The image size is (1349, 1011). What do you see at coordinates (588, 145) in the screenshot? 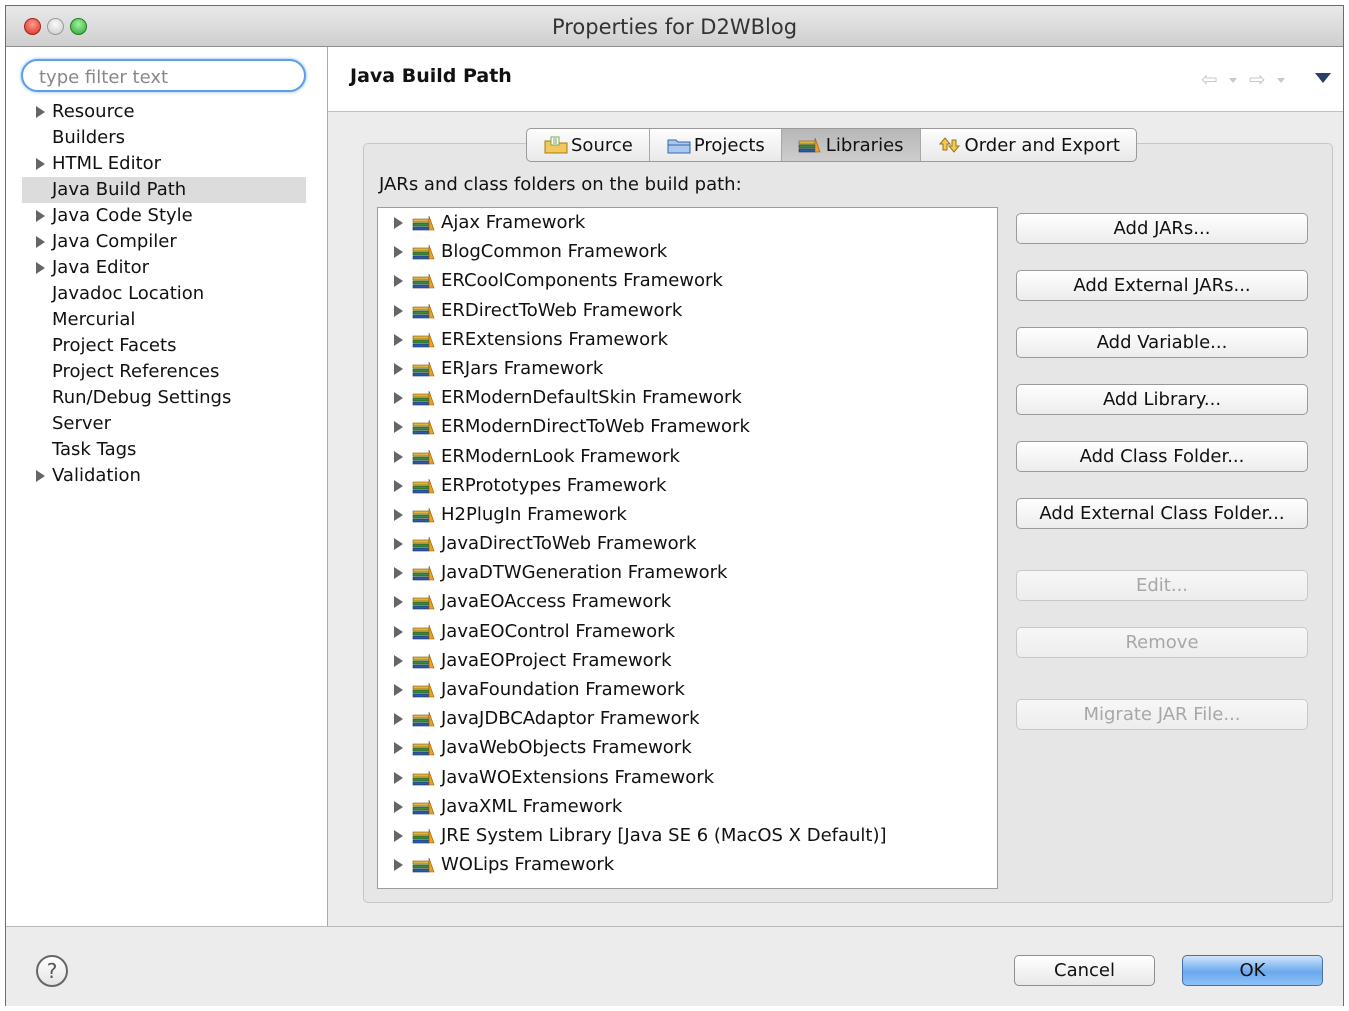
I see `tab-source: Source` at bounding box center [588, 145].